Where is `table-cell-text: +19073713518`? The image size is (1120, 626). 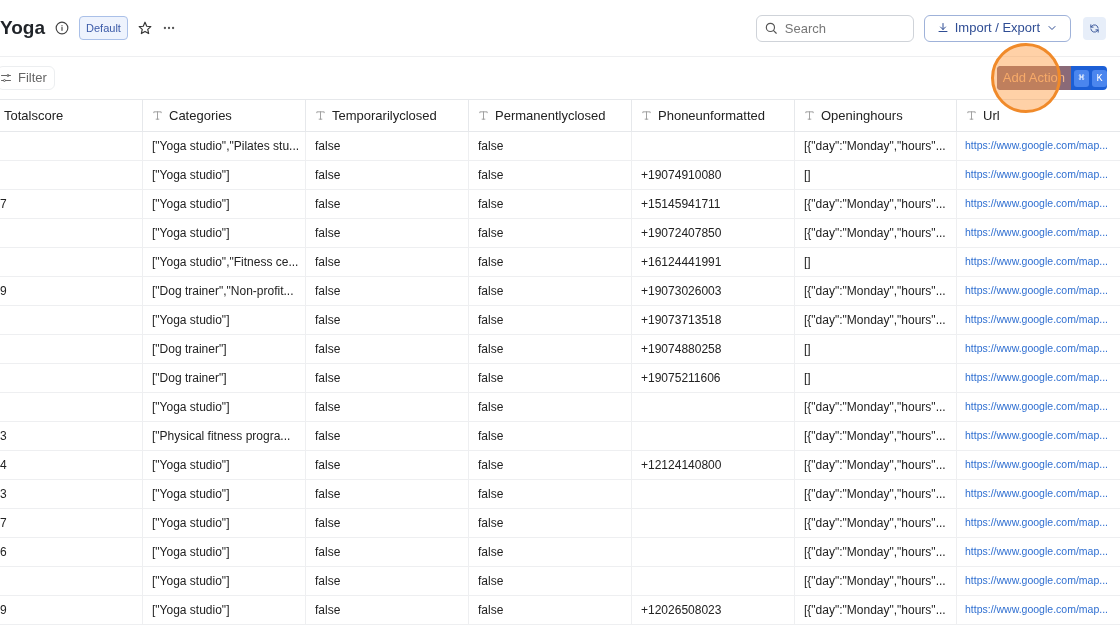
table-cell-text: +19073713518 is located at coordinates (681, 320).